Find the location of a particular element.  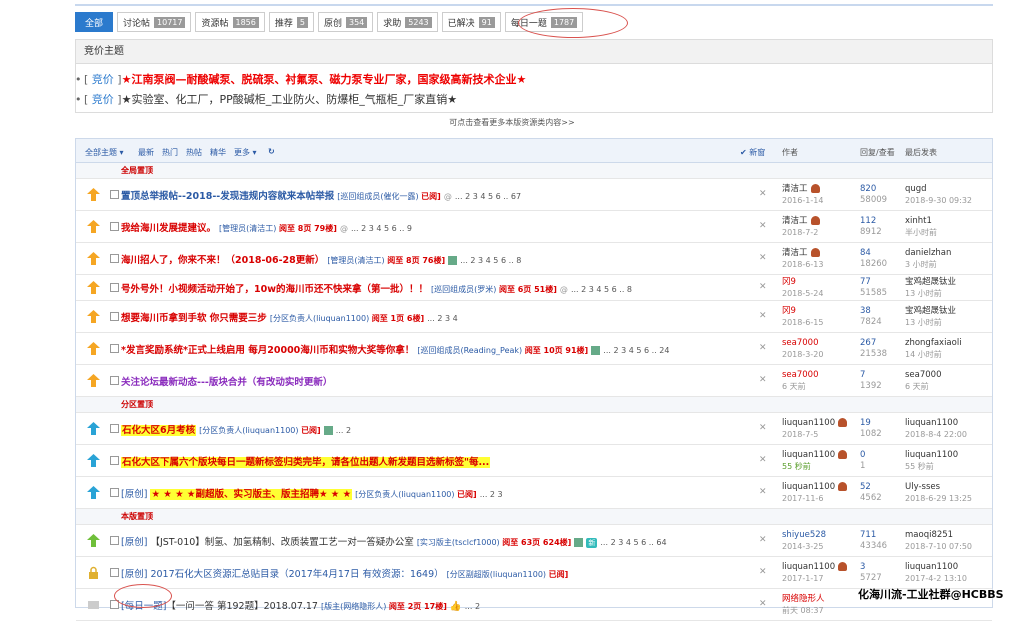

page-links: ... 2 3 is located at coordinates (491, 494).